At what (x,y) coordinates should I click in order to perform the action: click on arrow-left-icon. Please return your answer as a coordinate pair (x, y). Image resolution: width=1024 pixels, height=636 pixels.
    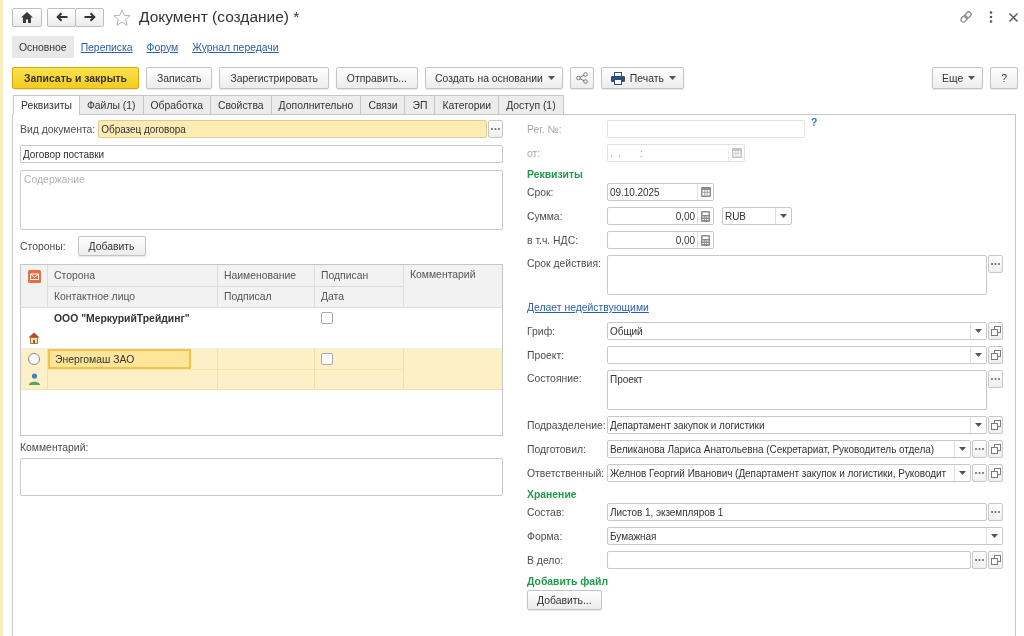
    Looking at the image, I should click on (61, 17).